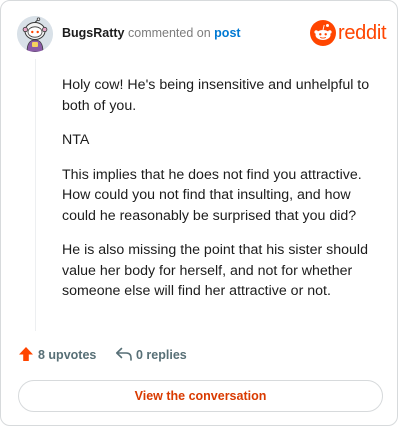  I want to click on view-conversation-button: View the conversation, so click(200, 396).